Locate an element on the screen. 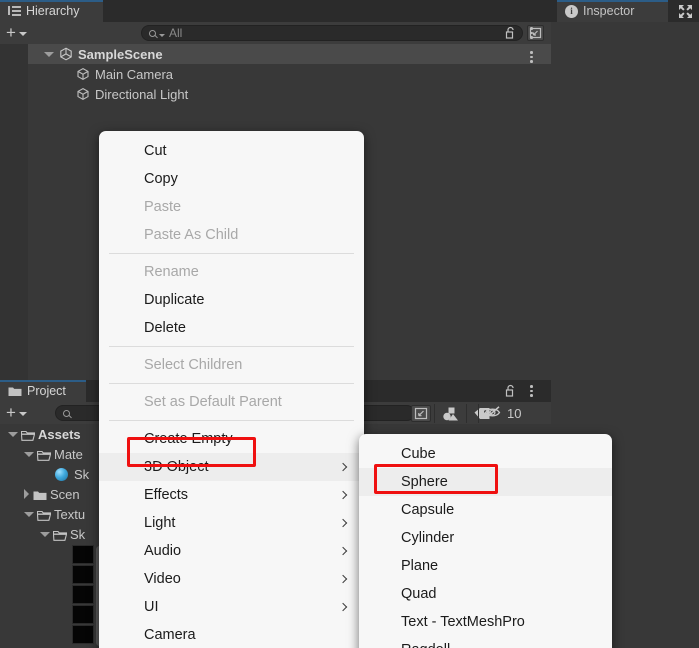 The image size is (699, 648). project-add-button: + is located at coordinates (16, 412).